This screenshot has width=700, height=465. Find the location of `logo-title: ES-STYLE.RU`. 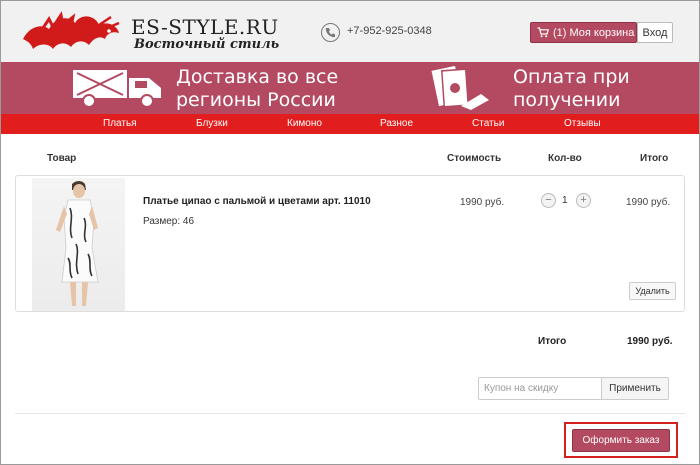

logo-title: ES-STYLE.RU is located at coordinates (205, 27).